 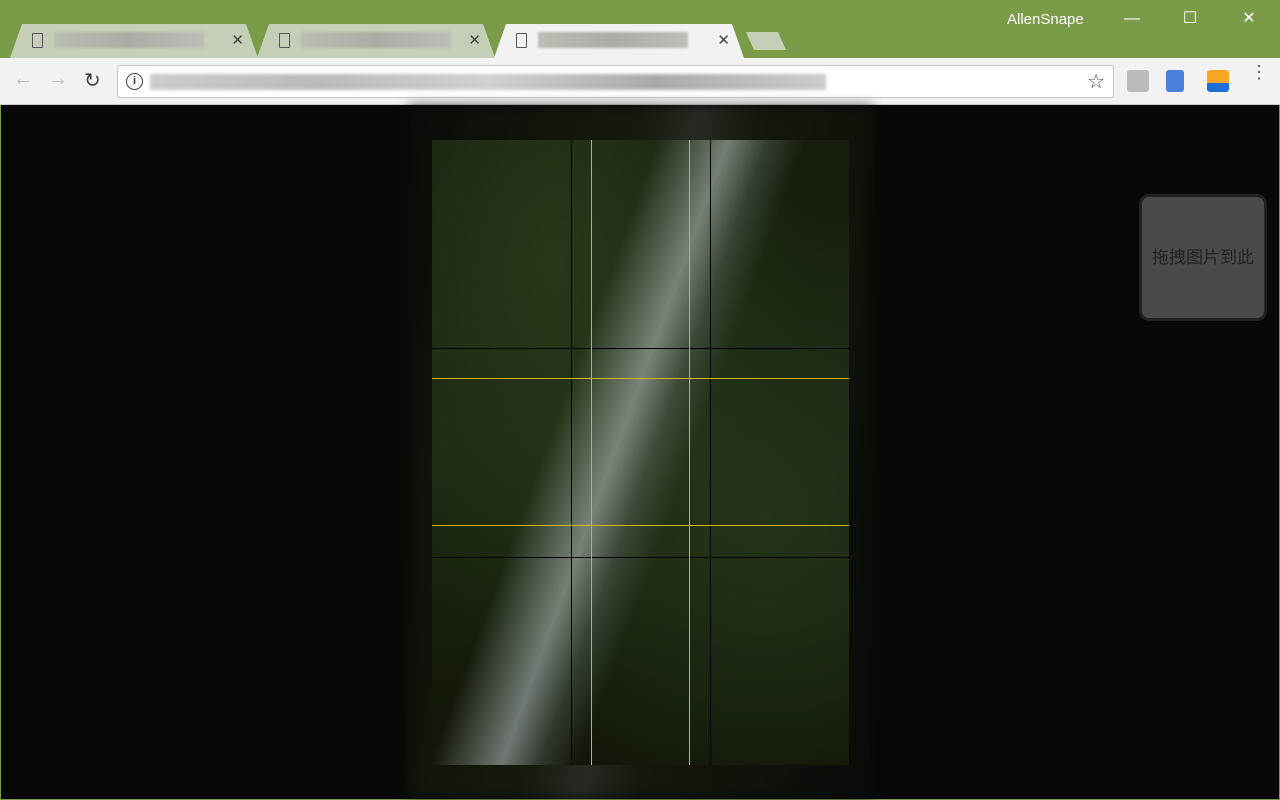 What do you see at coordinates (1138, 81) in the screenshot?
I see `image-extension-icon` at bounding box center [1138, 81].